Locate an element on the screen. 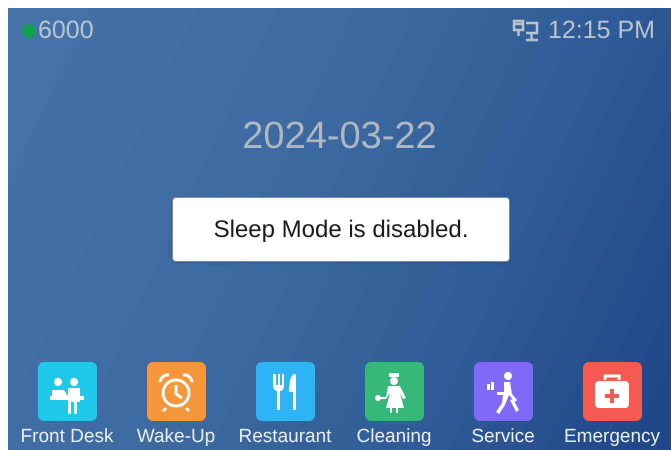 The width and height of the screenshot is (671, 450). app-label: Front Desk is located at coordinates (67, 437).